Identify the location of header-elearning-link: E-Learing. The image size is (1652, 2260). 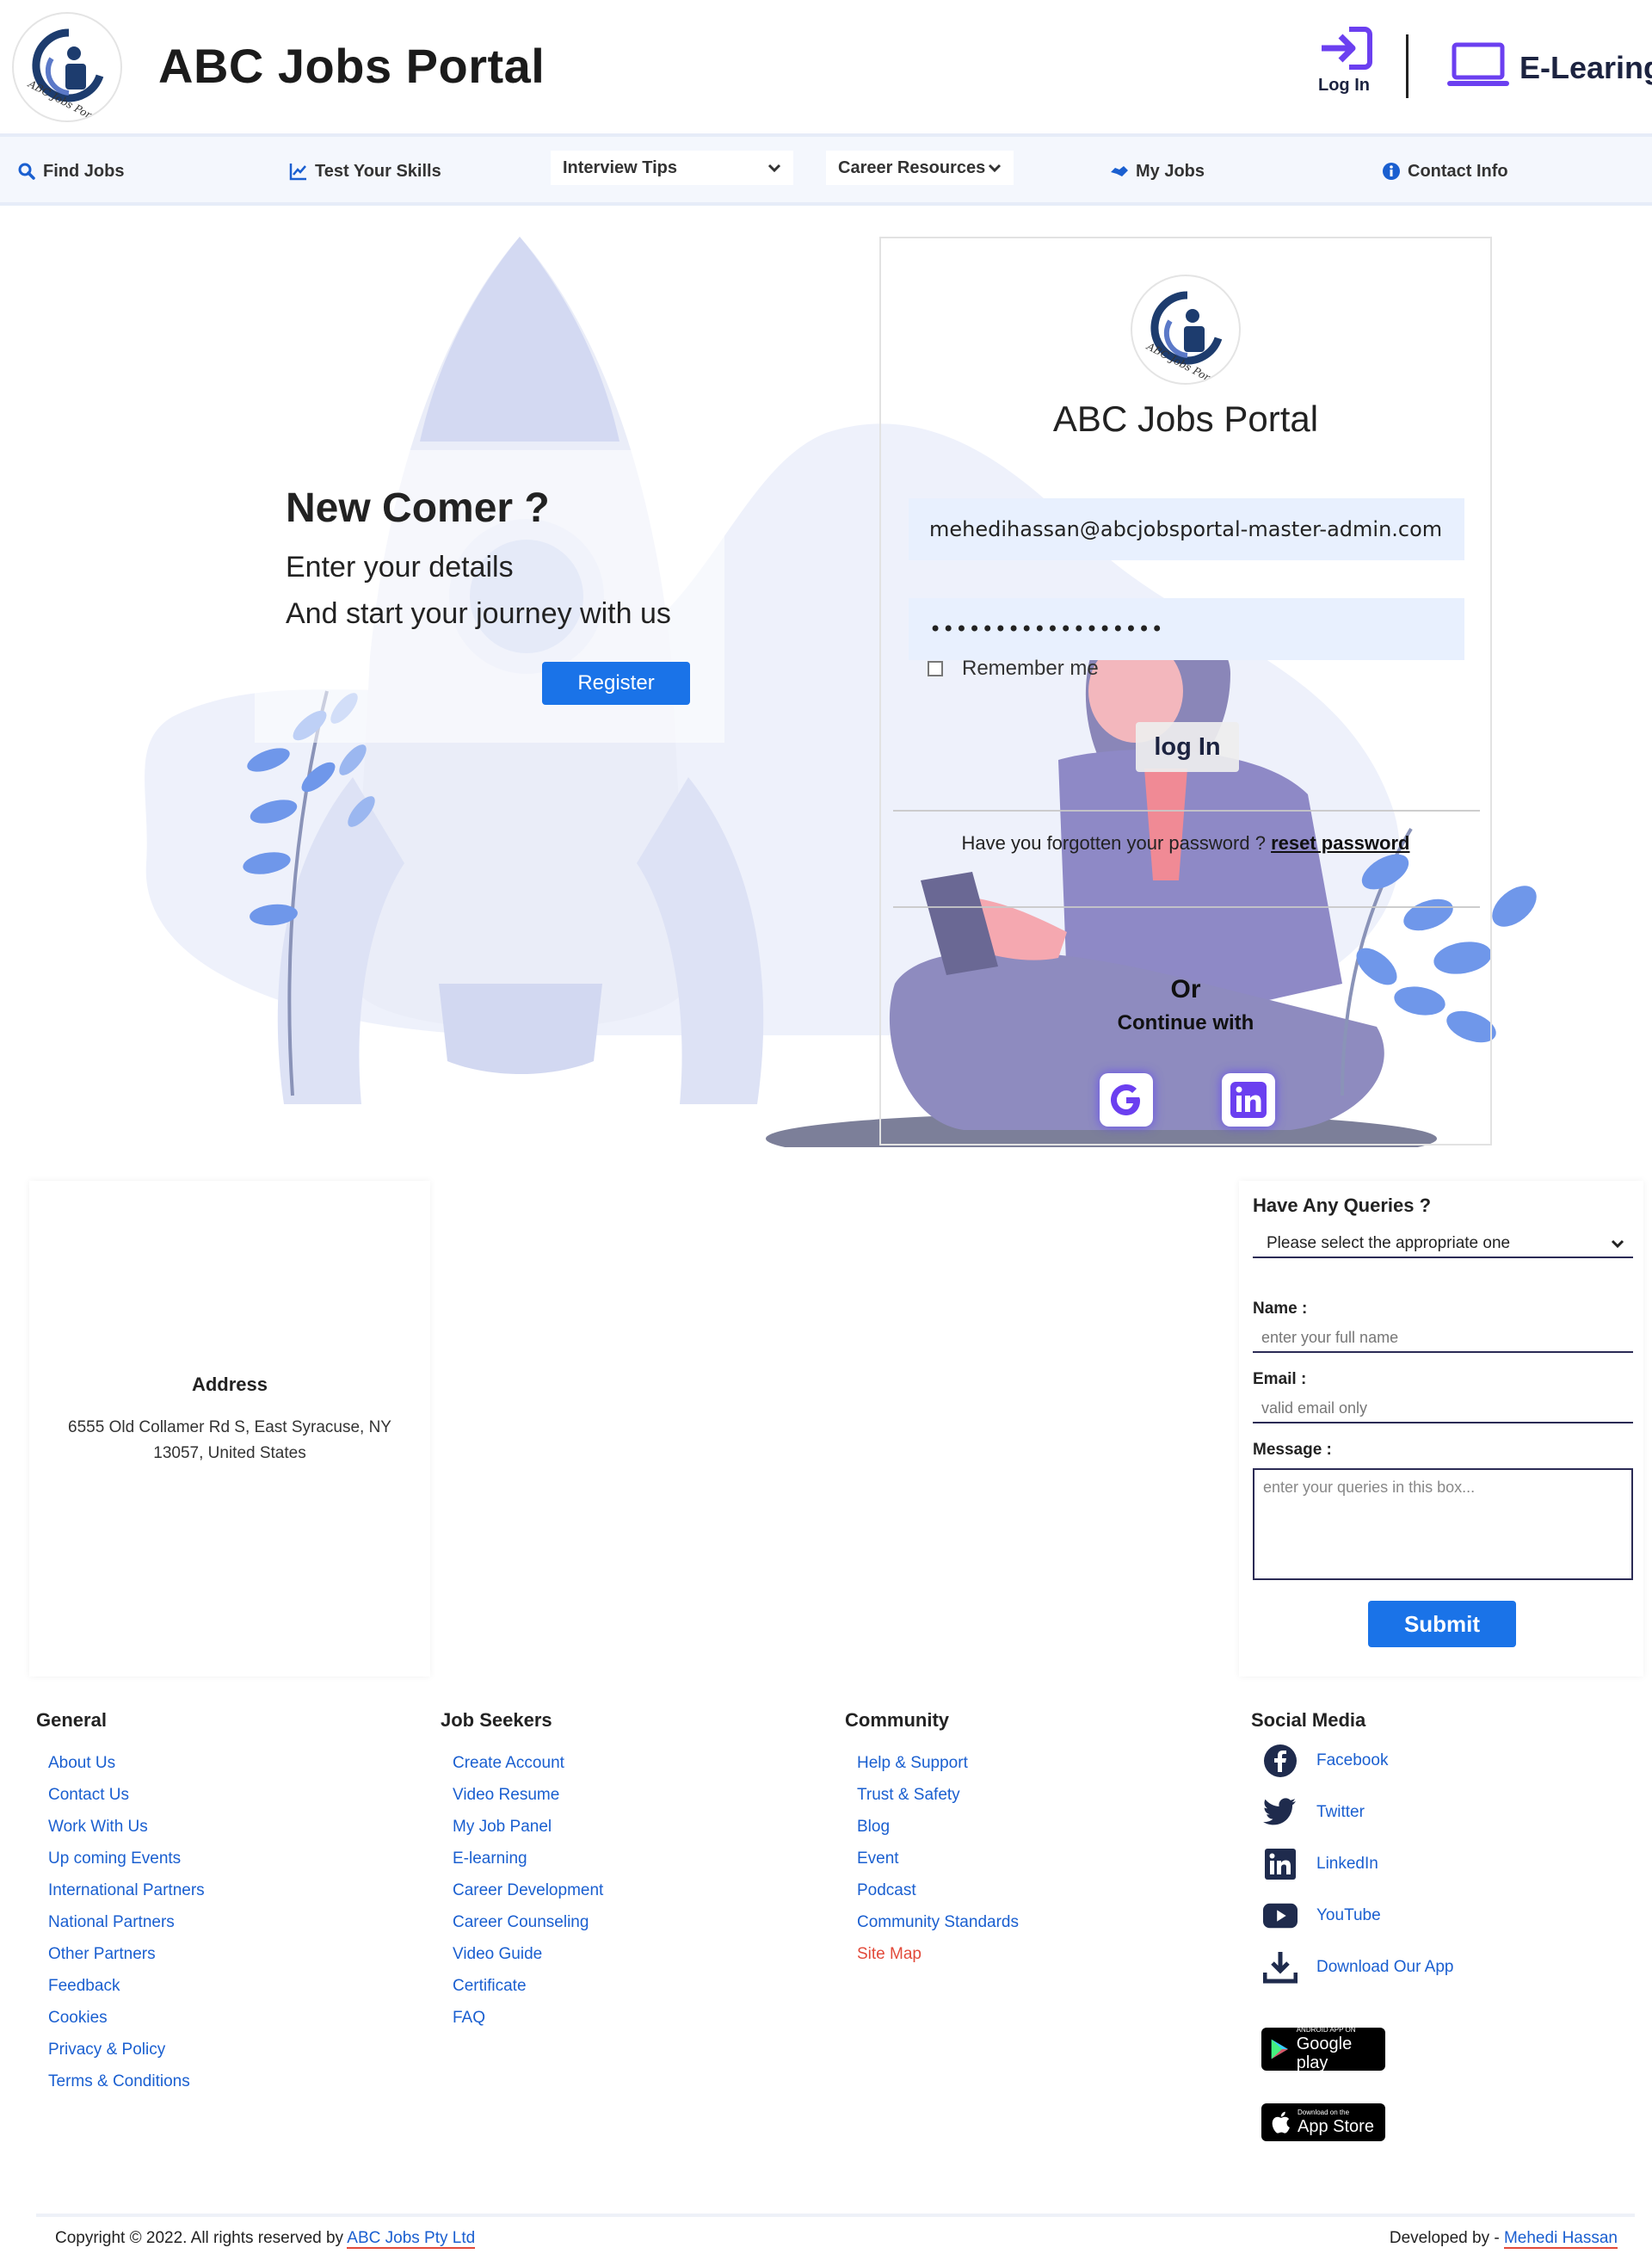
(1549, 66).